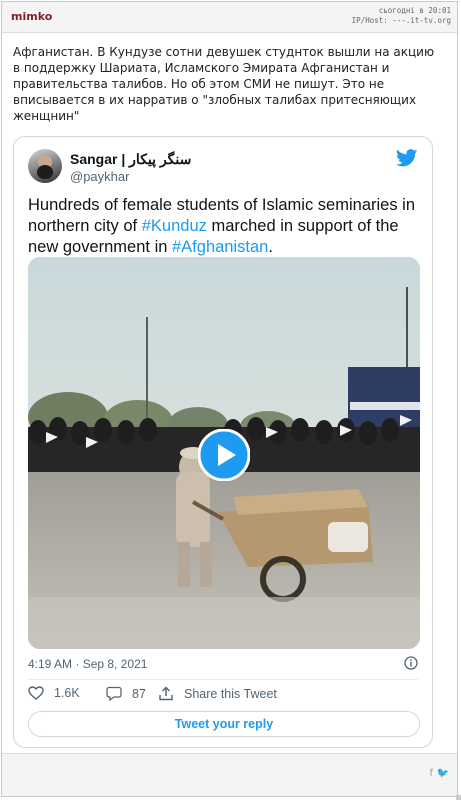 This screenshot has width=461, height=800. What do you see at coordinates (401, 20) in the screenshot?
I see `post-ip-host: IP/Host: ---.it-tv.org` at bounding box center [401, 20].